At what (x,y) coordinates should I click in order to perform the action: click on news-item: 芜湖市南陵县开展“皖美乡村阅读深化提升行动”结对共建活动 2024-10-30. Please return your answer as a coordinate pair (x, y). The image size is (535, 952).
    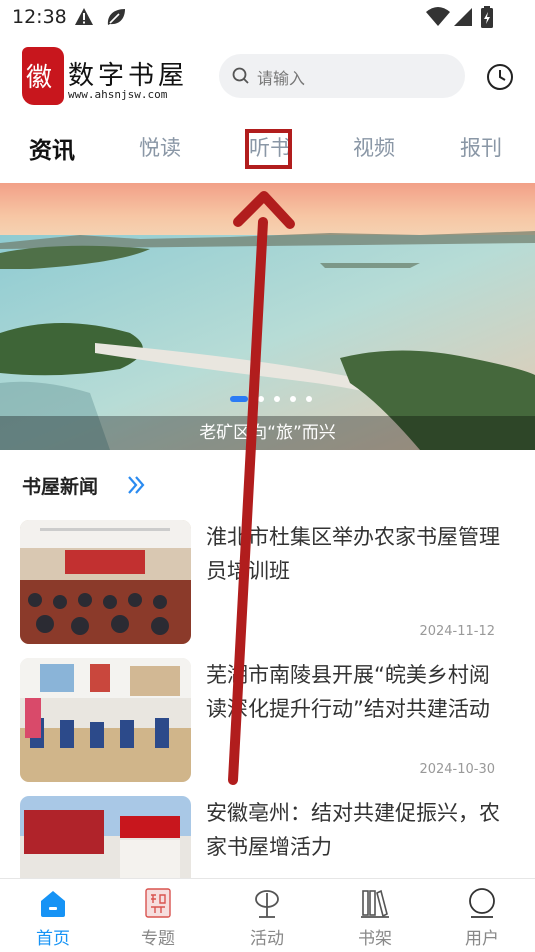
    Looking at the image, I should click on (267, 720).